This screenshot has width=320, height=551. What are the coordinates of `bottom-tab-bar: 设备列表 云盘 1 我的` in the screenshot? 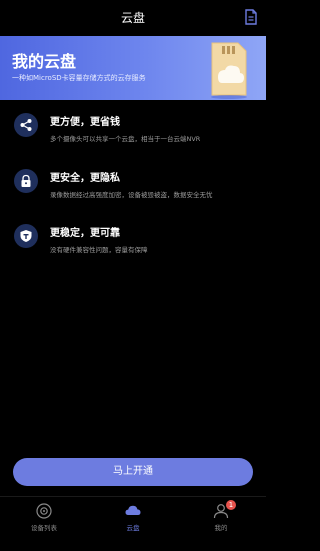 It's located at (133, 523).